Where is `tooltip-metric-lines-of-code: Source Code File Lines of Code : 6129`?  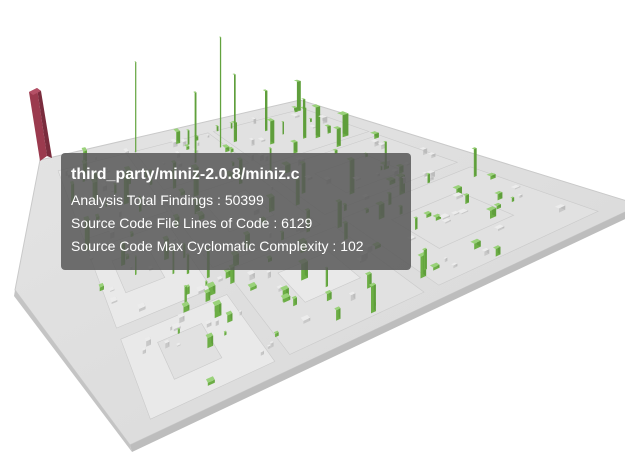 tooltip-metric-lines-of-code: Source Code File Lines of Code : 6129 is located at coordinates (192, 223).